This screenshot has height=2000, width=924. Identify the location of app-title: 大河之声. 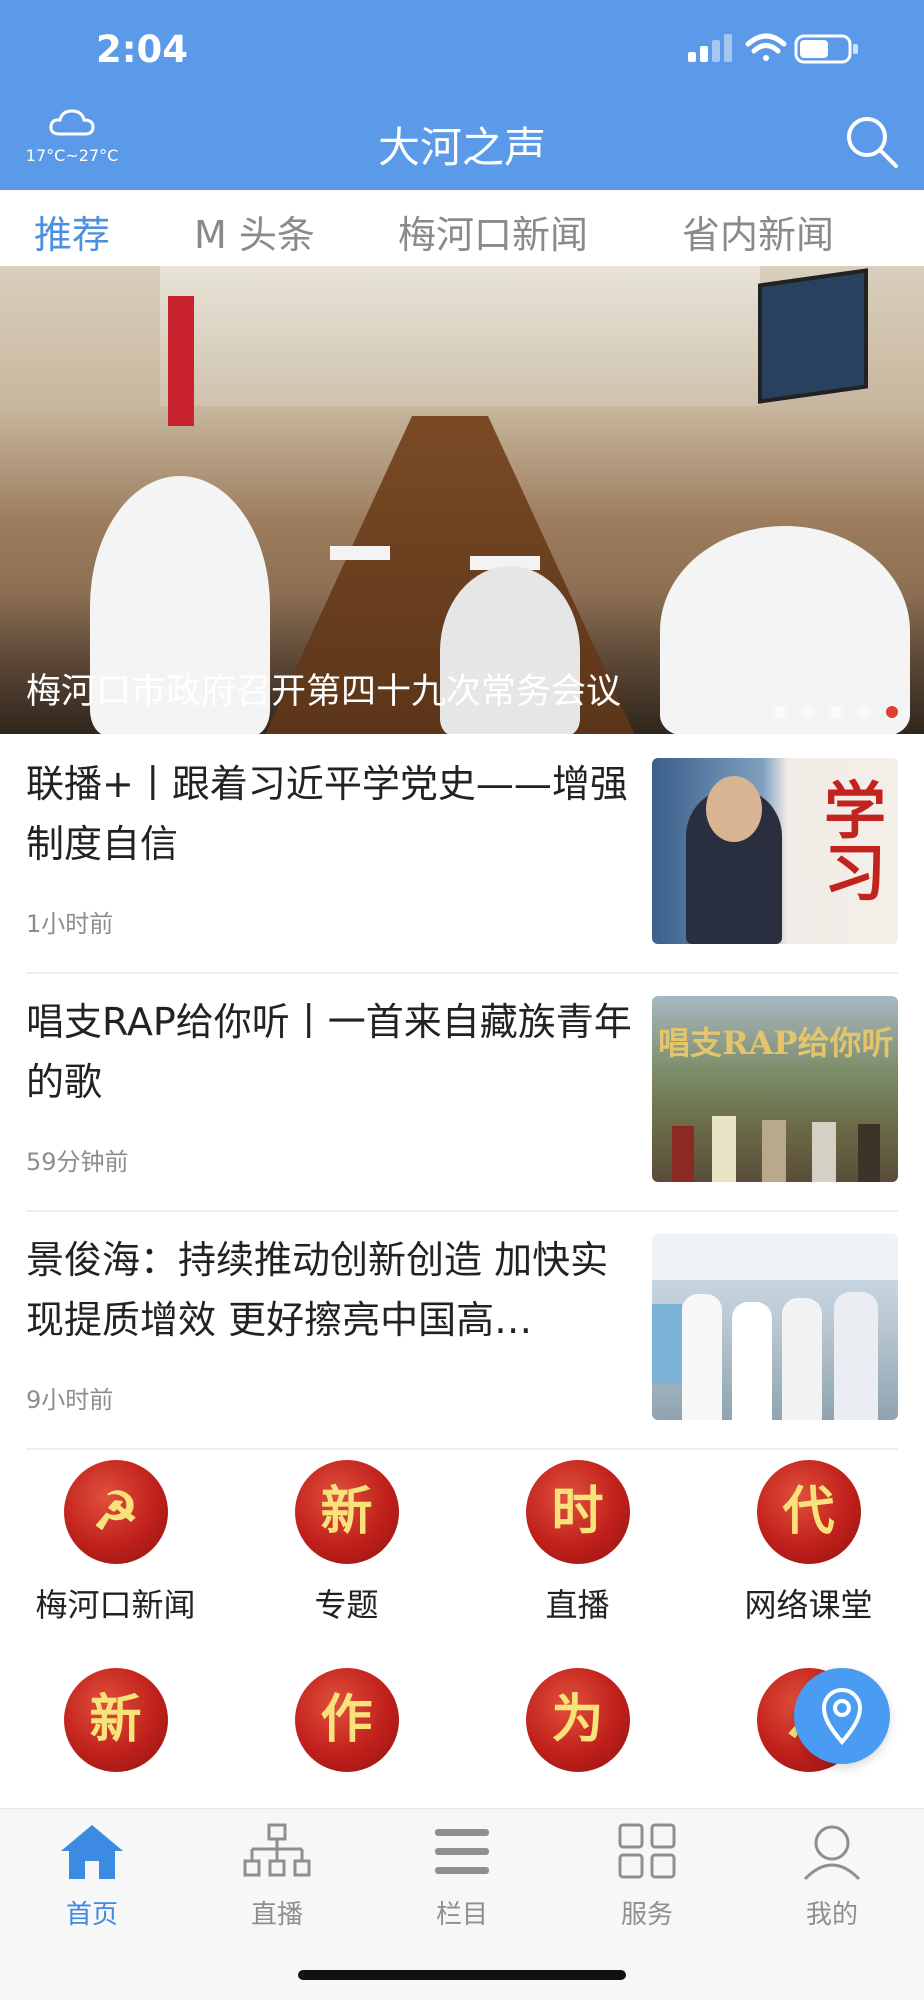
(461, 147).